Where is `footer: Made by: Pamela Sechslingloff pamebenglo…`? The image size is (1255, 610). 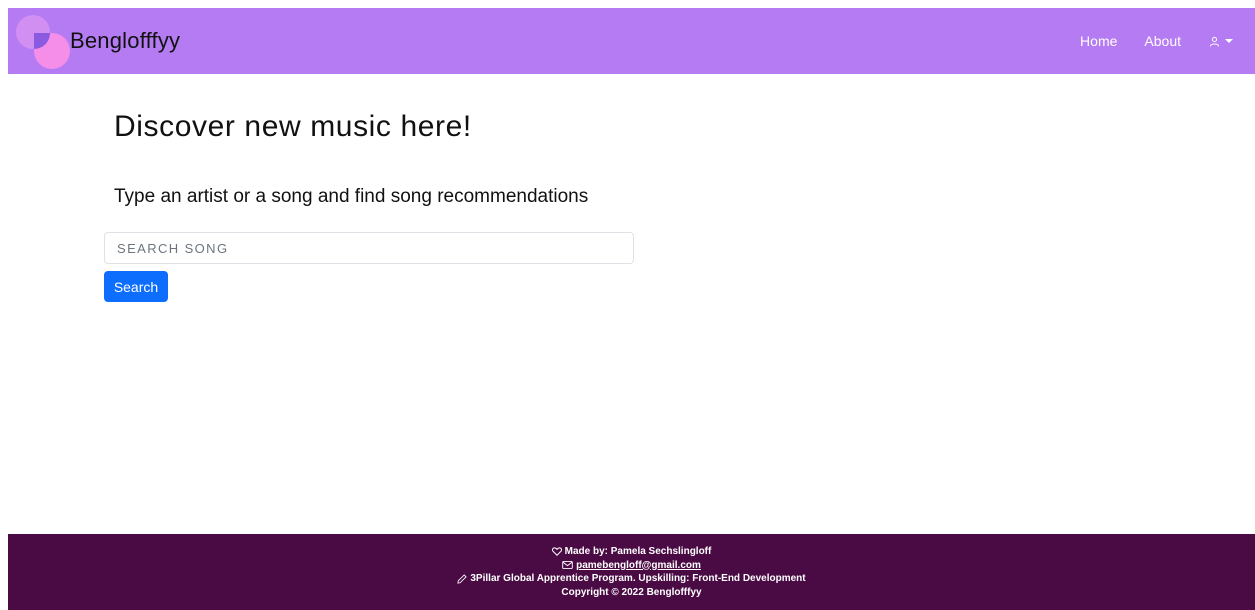 footer: Made by: Pamela Sechslingloff pamebenglo… is located at coordinates (631, 572).